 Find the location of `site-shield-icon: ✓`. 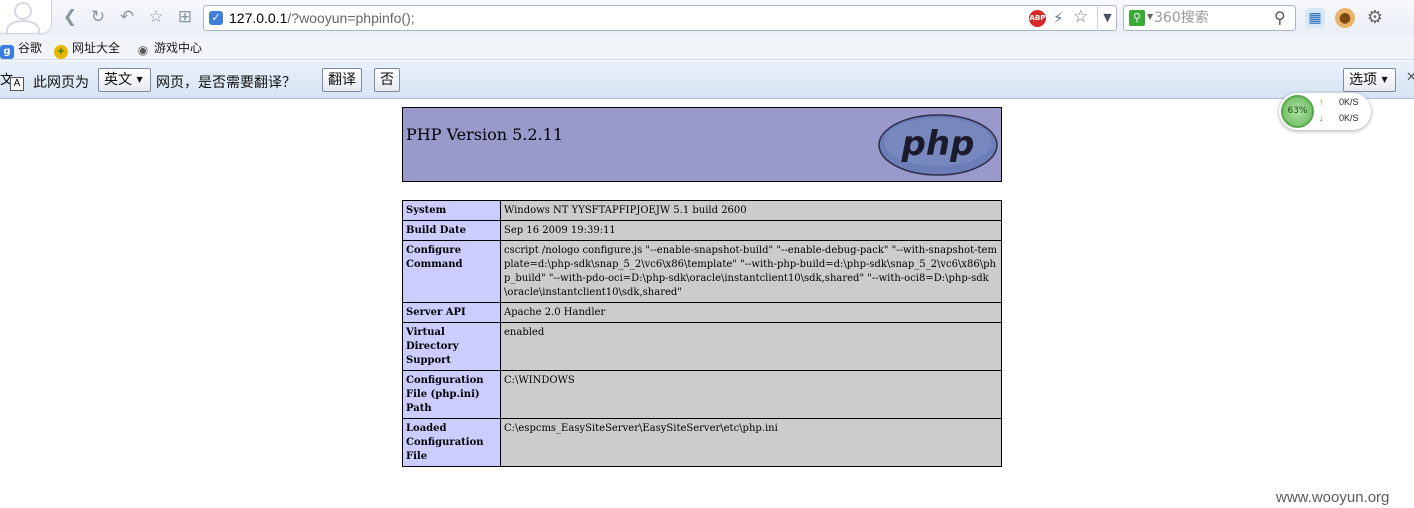

site-shield-icon: ✓ is located at coordinates (216, 18).